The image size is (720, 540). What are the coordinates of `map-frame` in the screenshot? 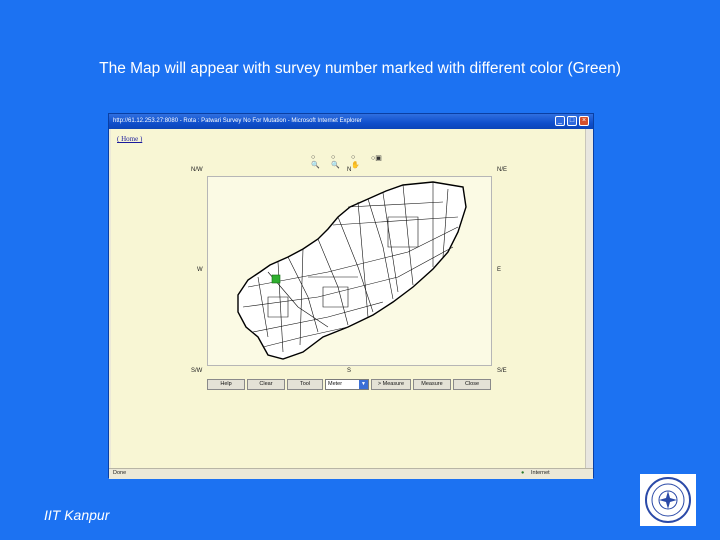 It's located at (349, 271).